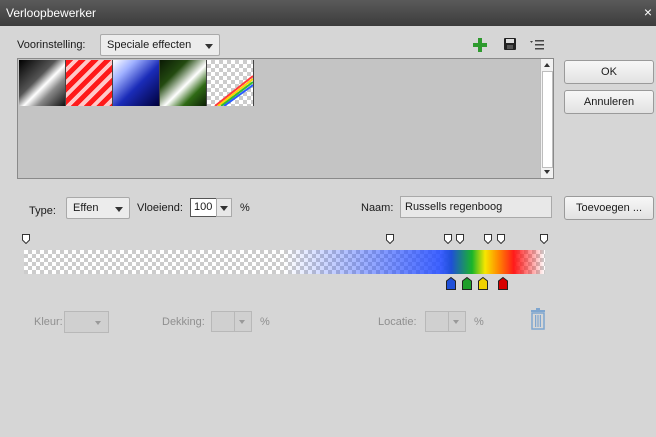  What do you see at coordinates (648, 12) in the screenshot?
I see `close-icon: ×` at bounding box center [648, 12].